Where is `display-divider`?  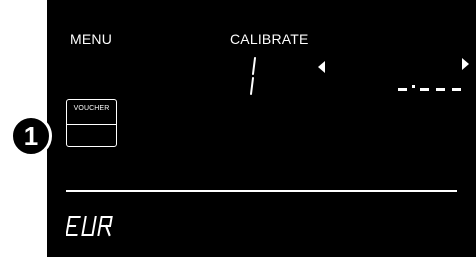 display-divider is located at coordinates (261, 191).